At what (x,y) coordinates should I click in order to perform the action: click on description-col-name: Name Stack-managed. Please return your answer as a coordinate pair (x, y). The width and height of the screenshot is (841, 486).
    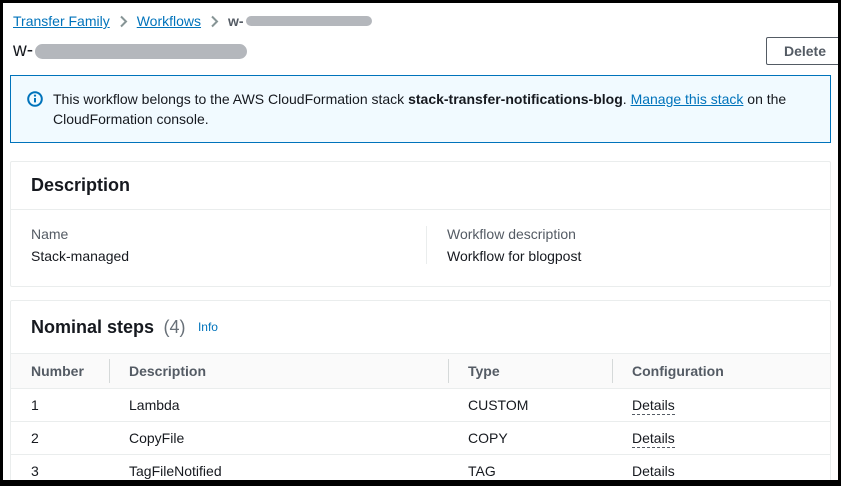
    Looking at the image, I should click on (218, 245).